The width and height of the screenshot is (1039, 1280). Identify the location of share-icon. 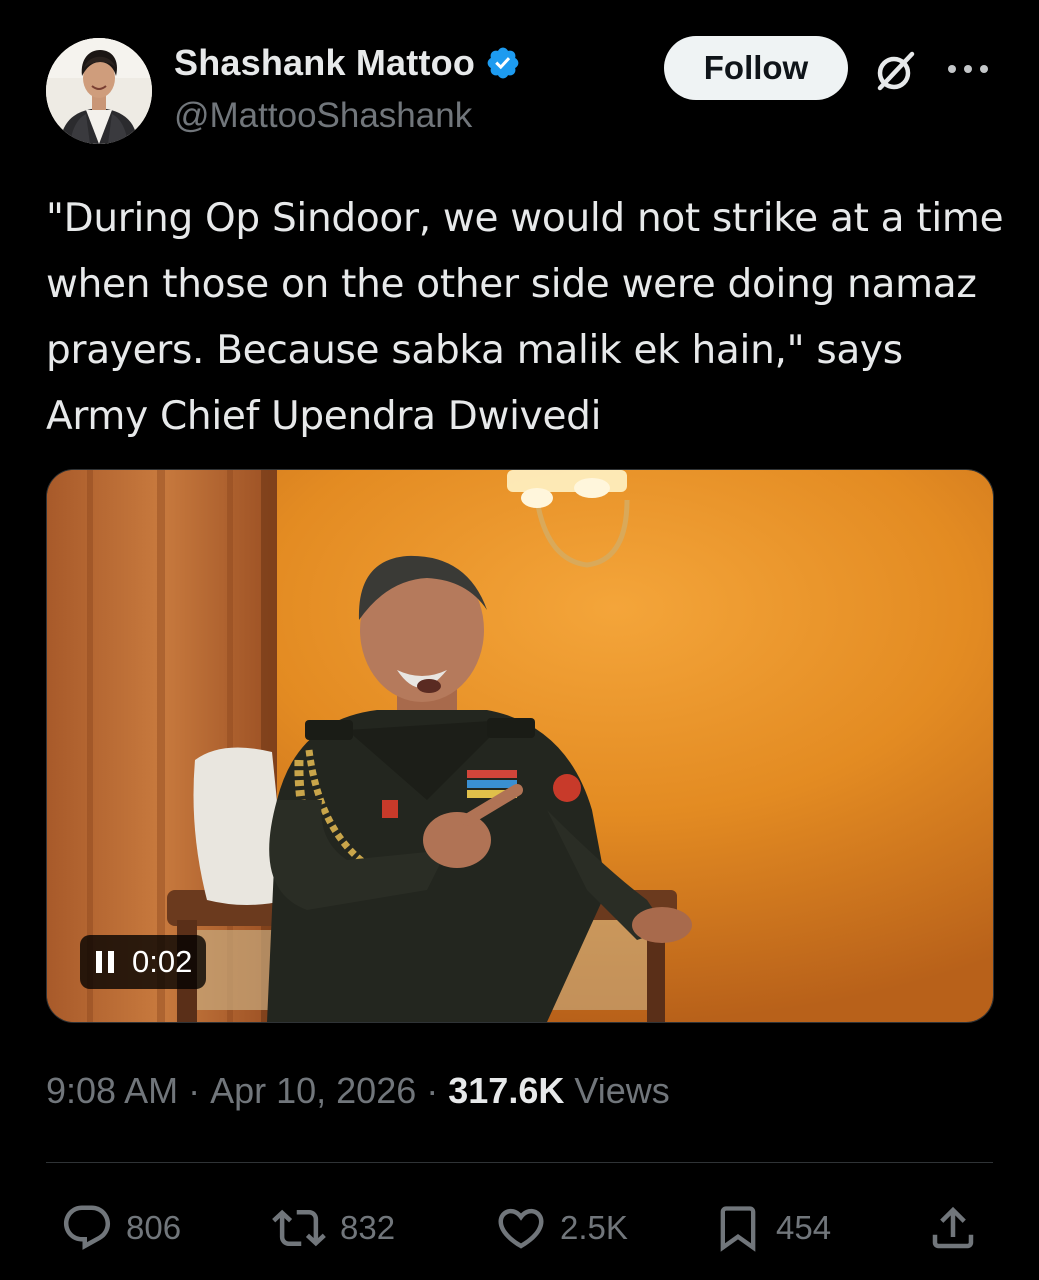
(953, 1227).